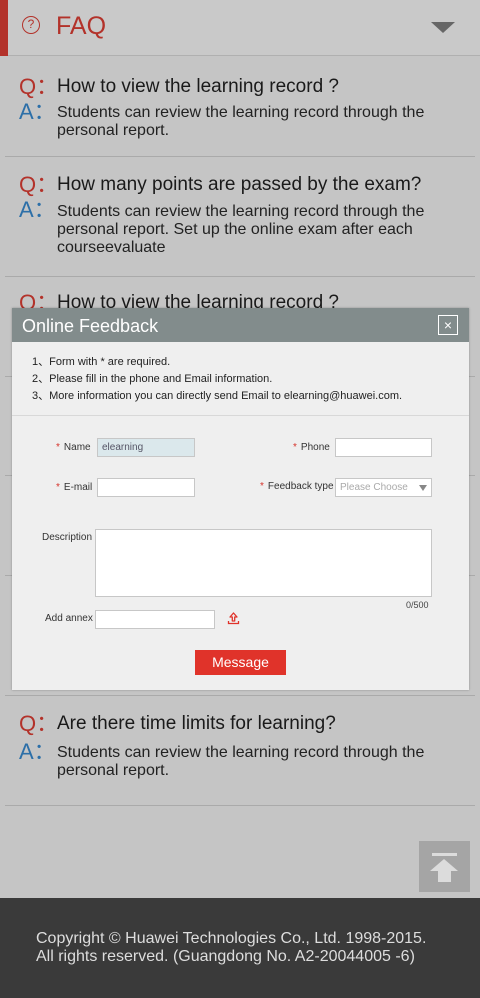 Image resolution: width=480 pixels, height=998 pixels. What do you see at coordinates (101, 362) in the screenshot?
I see `note-line: 1、Form with * are required.` at bounding box center [101, 362].